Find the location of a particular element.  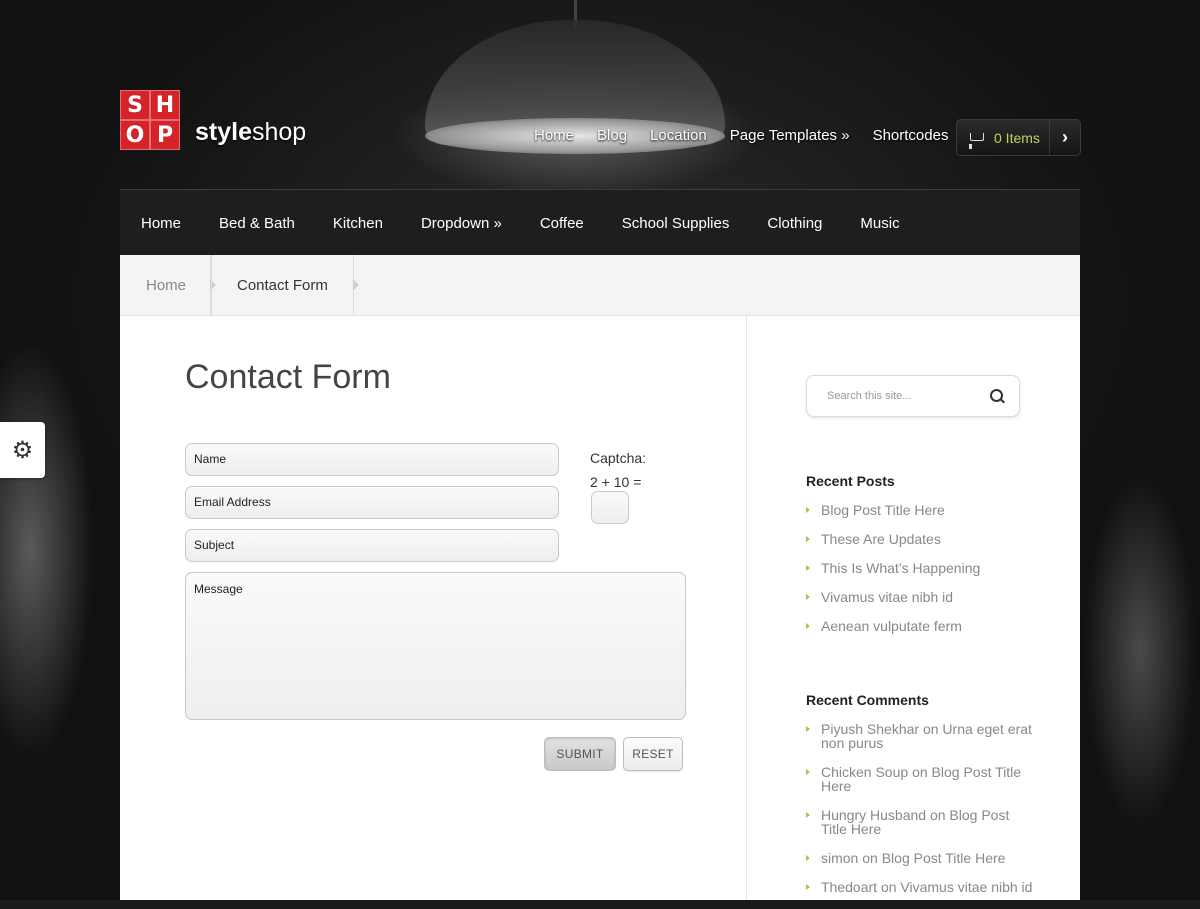

comment-post-link: Vivamus vitae nibh id is located at coordinates (966, 887).